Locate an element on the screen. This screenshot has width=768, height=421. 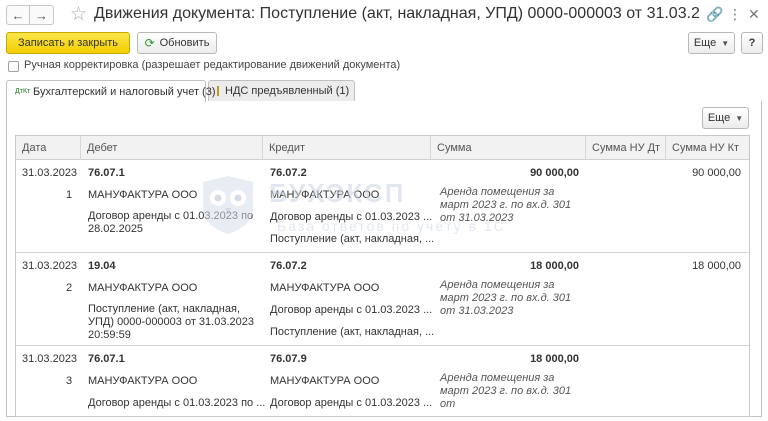
table-more-button: Еще ▼ is located at coordinates (725, 118).